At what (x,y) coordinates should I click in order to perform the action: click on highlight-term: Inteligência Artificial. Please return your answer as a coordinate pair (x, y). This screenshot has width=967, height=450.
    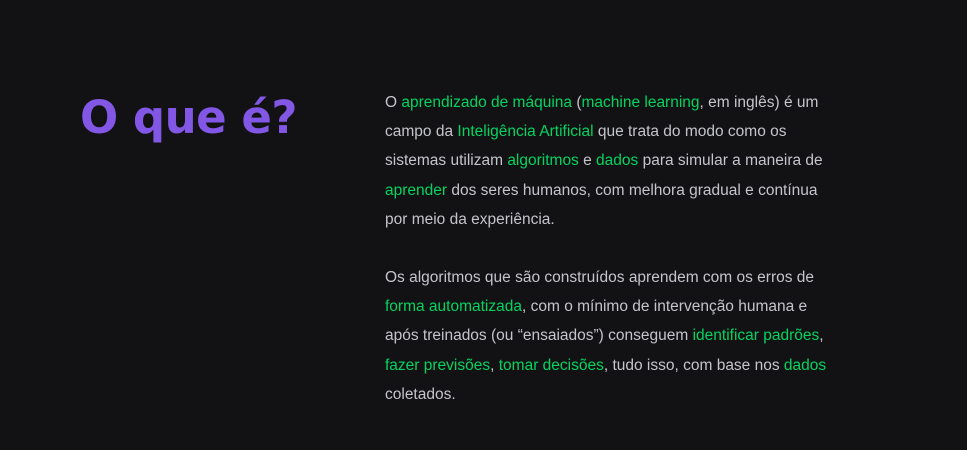
    Looking at the image, I should click on (525, 132).